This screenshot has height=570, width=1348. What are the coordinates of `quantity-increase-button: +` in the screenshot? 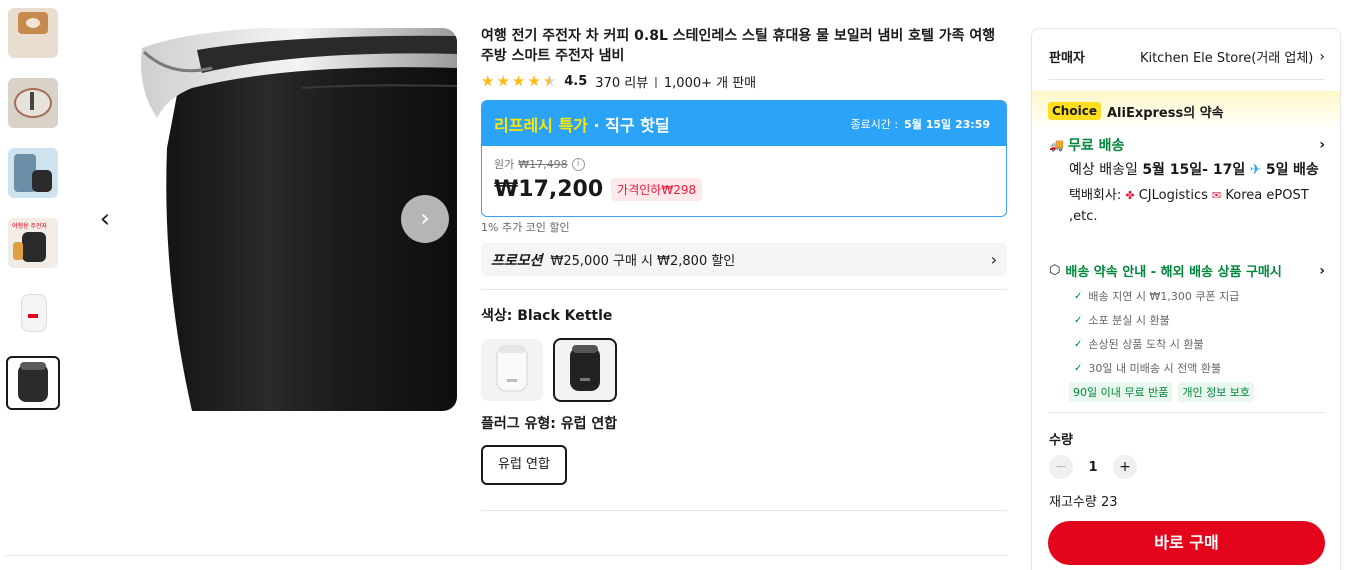 It's located at (1125, 467).